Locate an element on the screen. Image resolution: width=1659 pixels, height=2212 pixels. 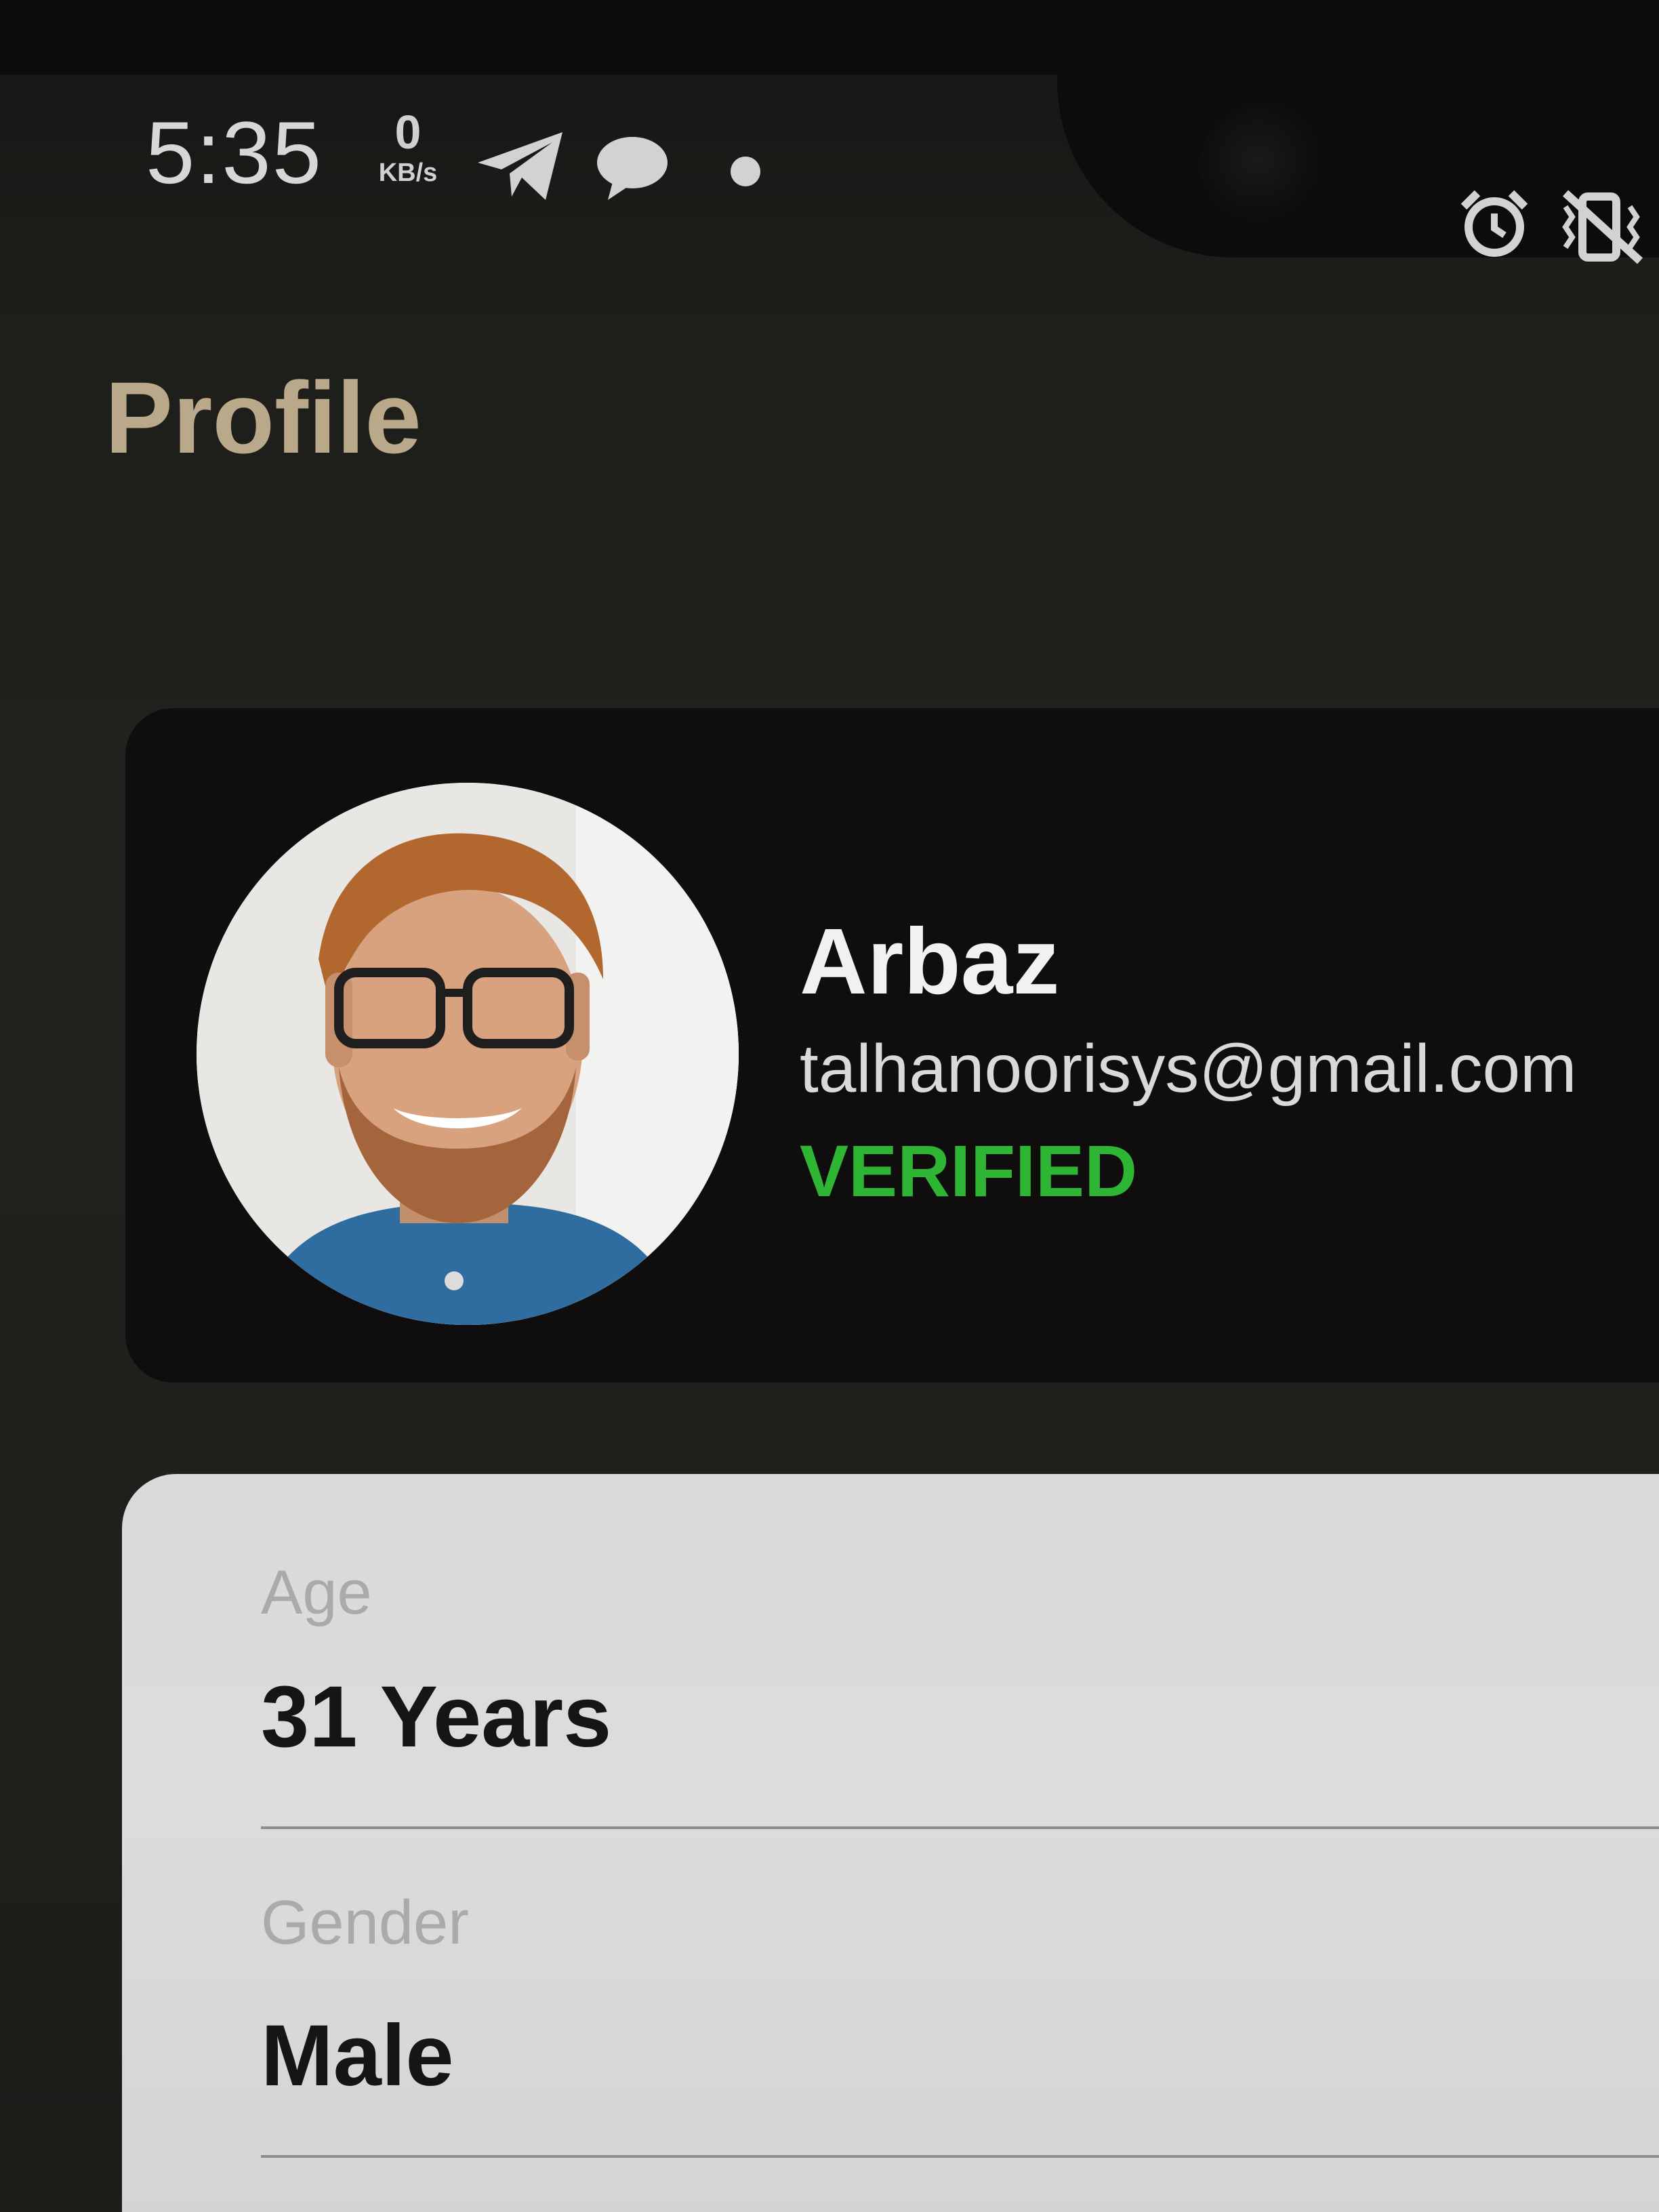
avatar is located at coordinates (468, 1054).